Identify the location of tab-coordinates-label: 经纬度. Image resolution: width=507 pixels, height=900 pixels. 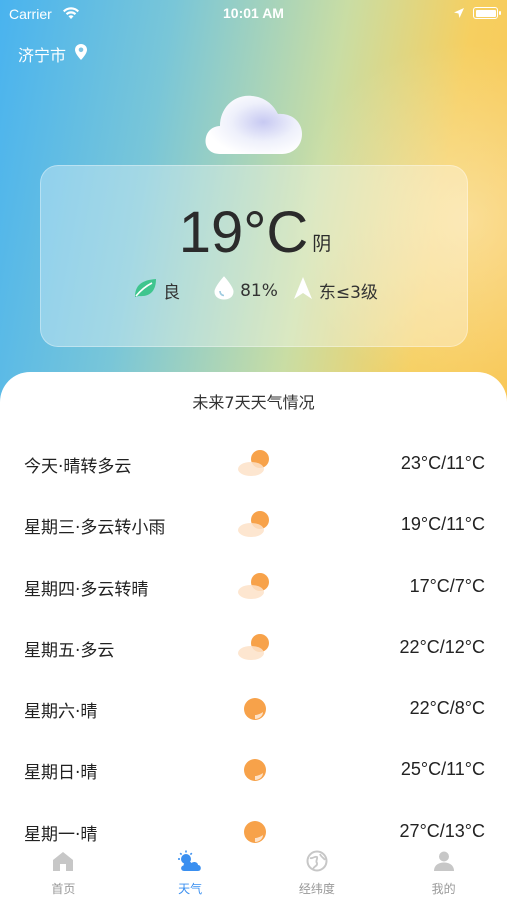
(316, 889).